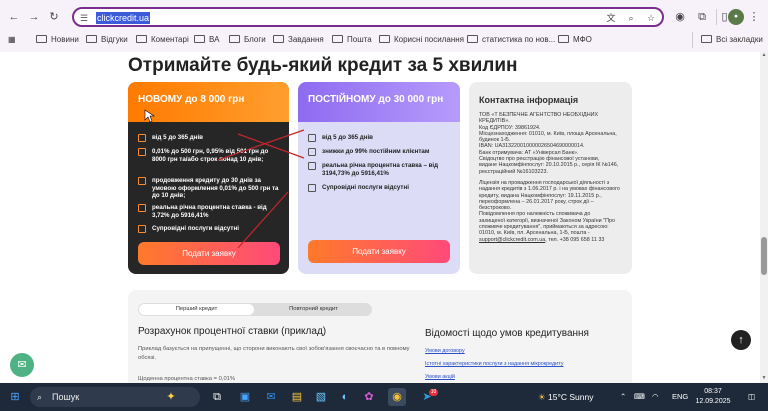 The image size is (768, 411). Describe the element at coordinates (379, 102) in the screenshot. I see `card-title: ПОСТІЙНОМУ до 30 000 грн` at that location.